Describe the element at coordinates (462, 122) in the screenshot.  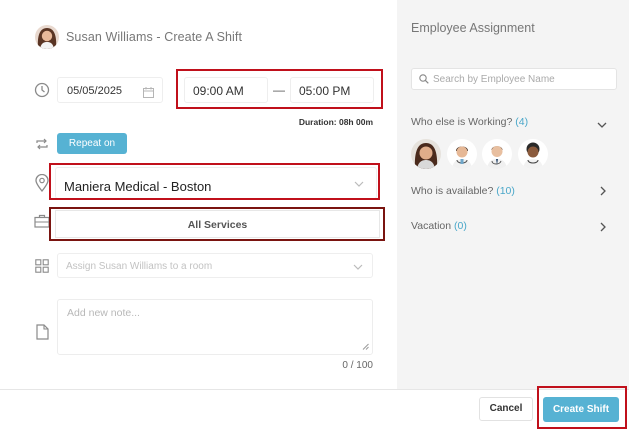
I see `working-label: Who else is Working?` at that location.